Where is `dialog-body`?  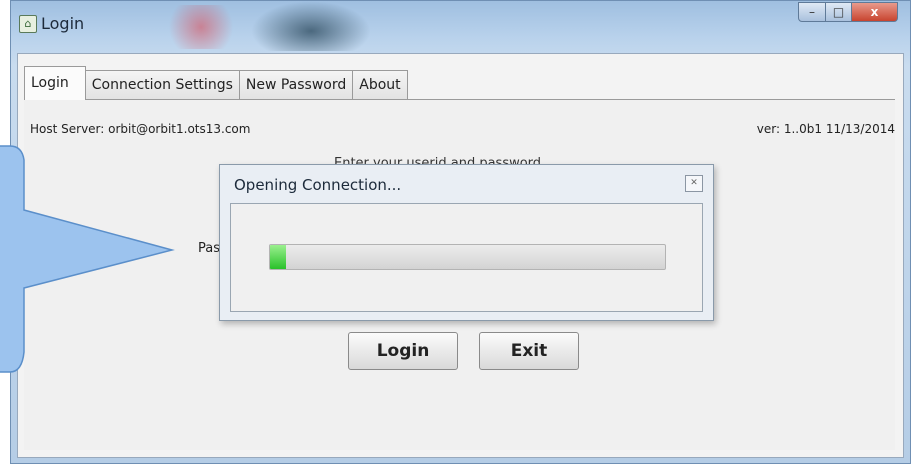 dialog-body is located at coordinates (466, 257).